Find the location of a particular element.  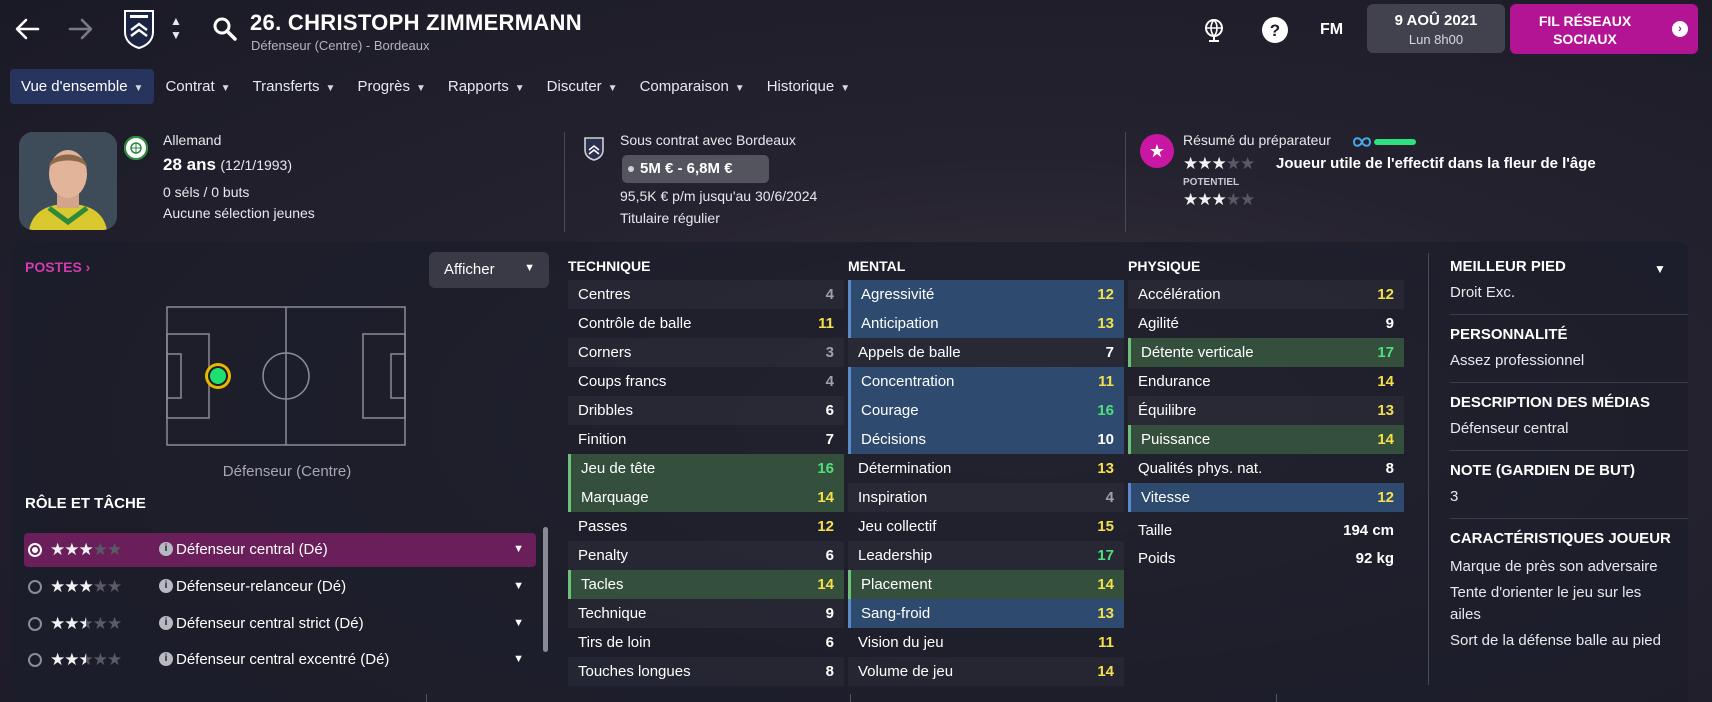

tab-7: Historique ▼ is located at coordinates (808, 86).